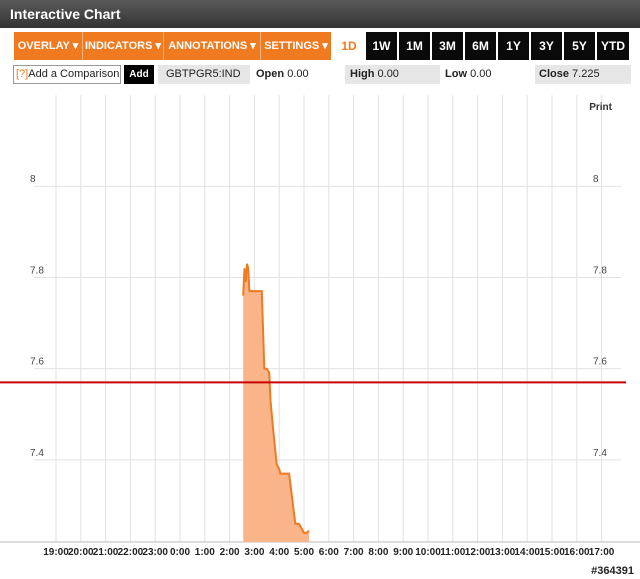 This screenshot has height=579, width=640. What do you see at coordinates (106, 552) in the screenshot?
I see `x-tick-label: 21:00` at bounding box center [106, 552].